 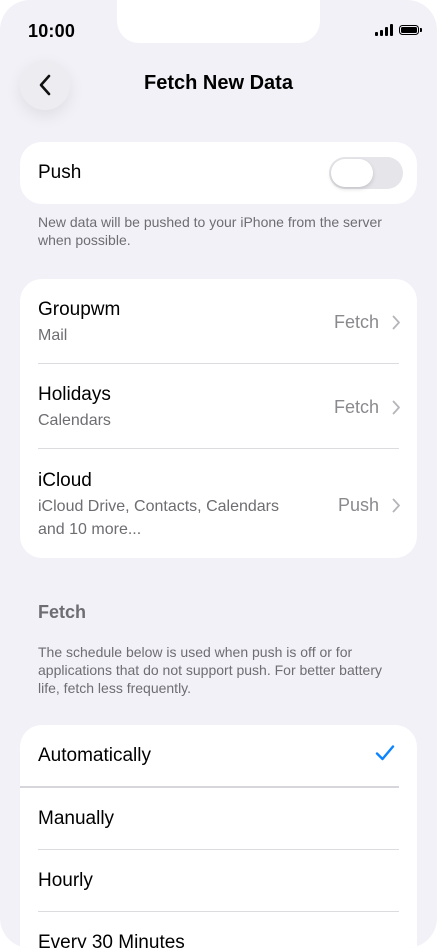 What do you see at coordinates (74, 394) in the screenshot?
I see `account-name: Holidays` at bounding box center [74, 394].